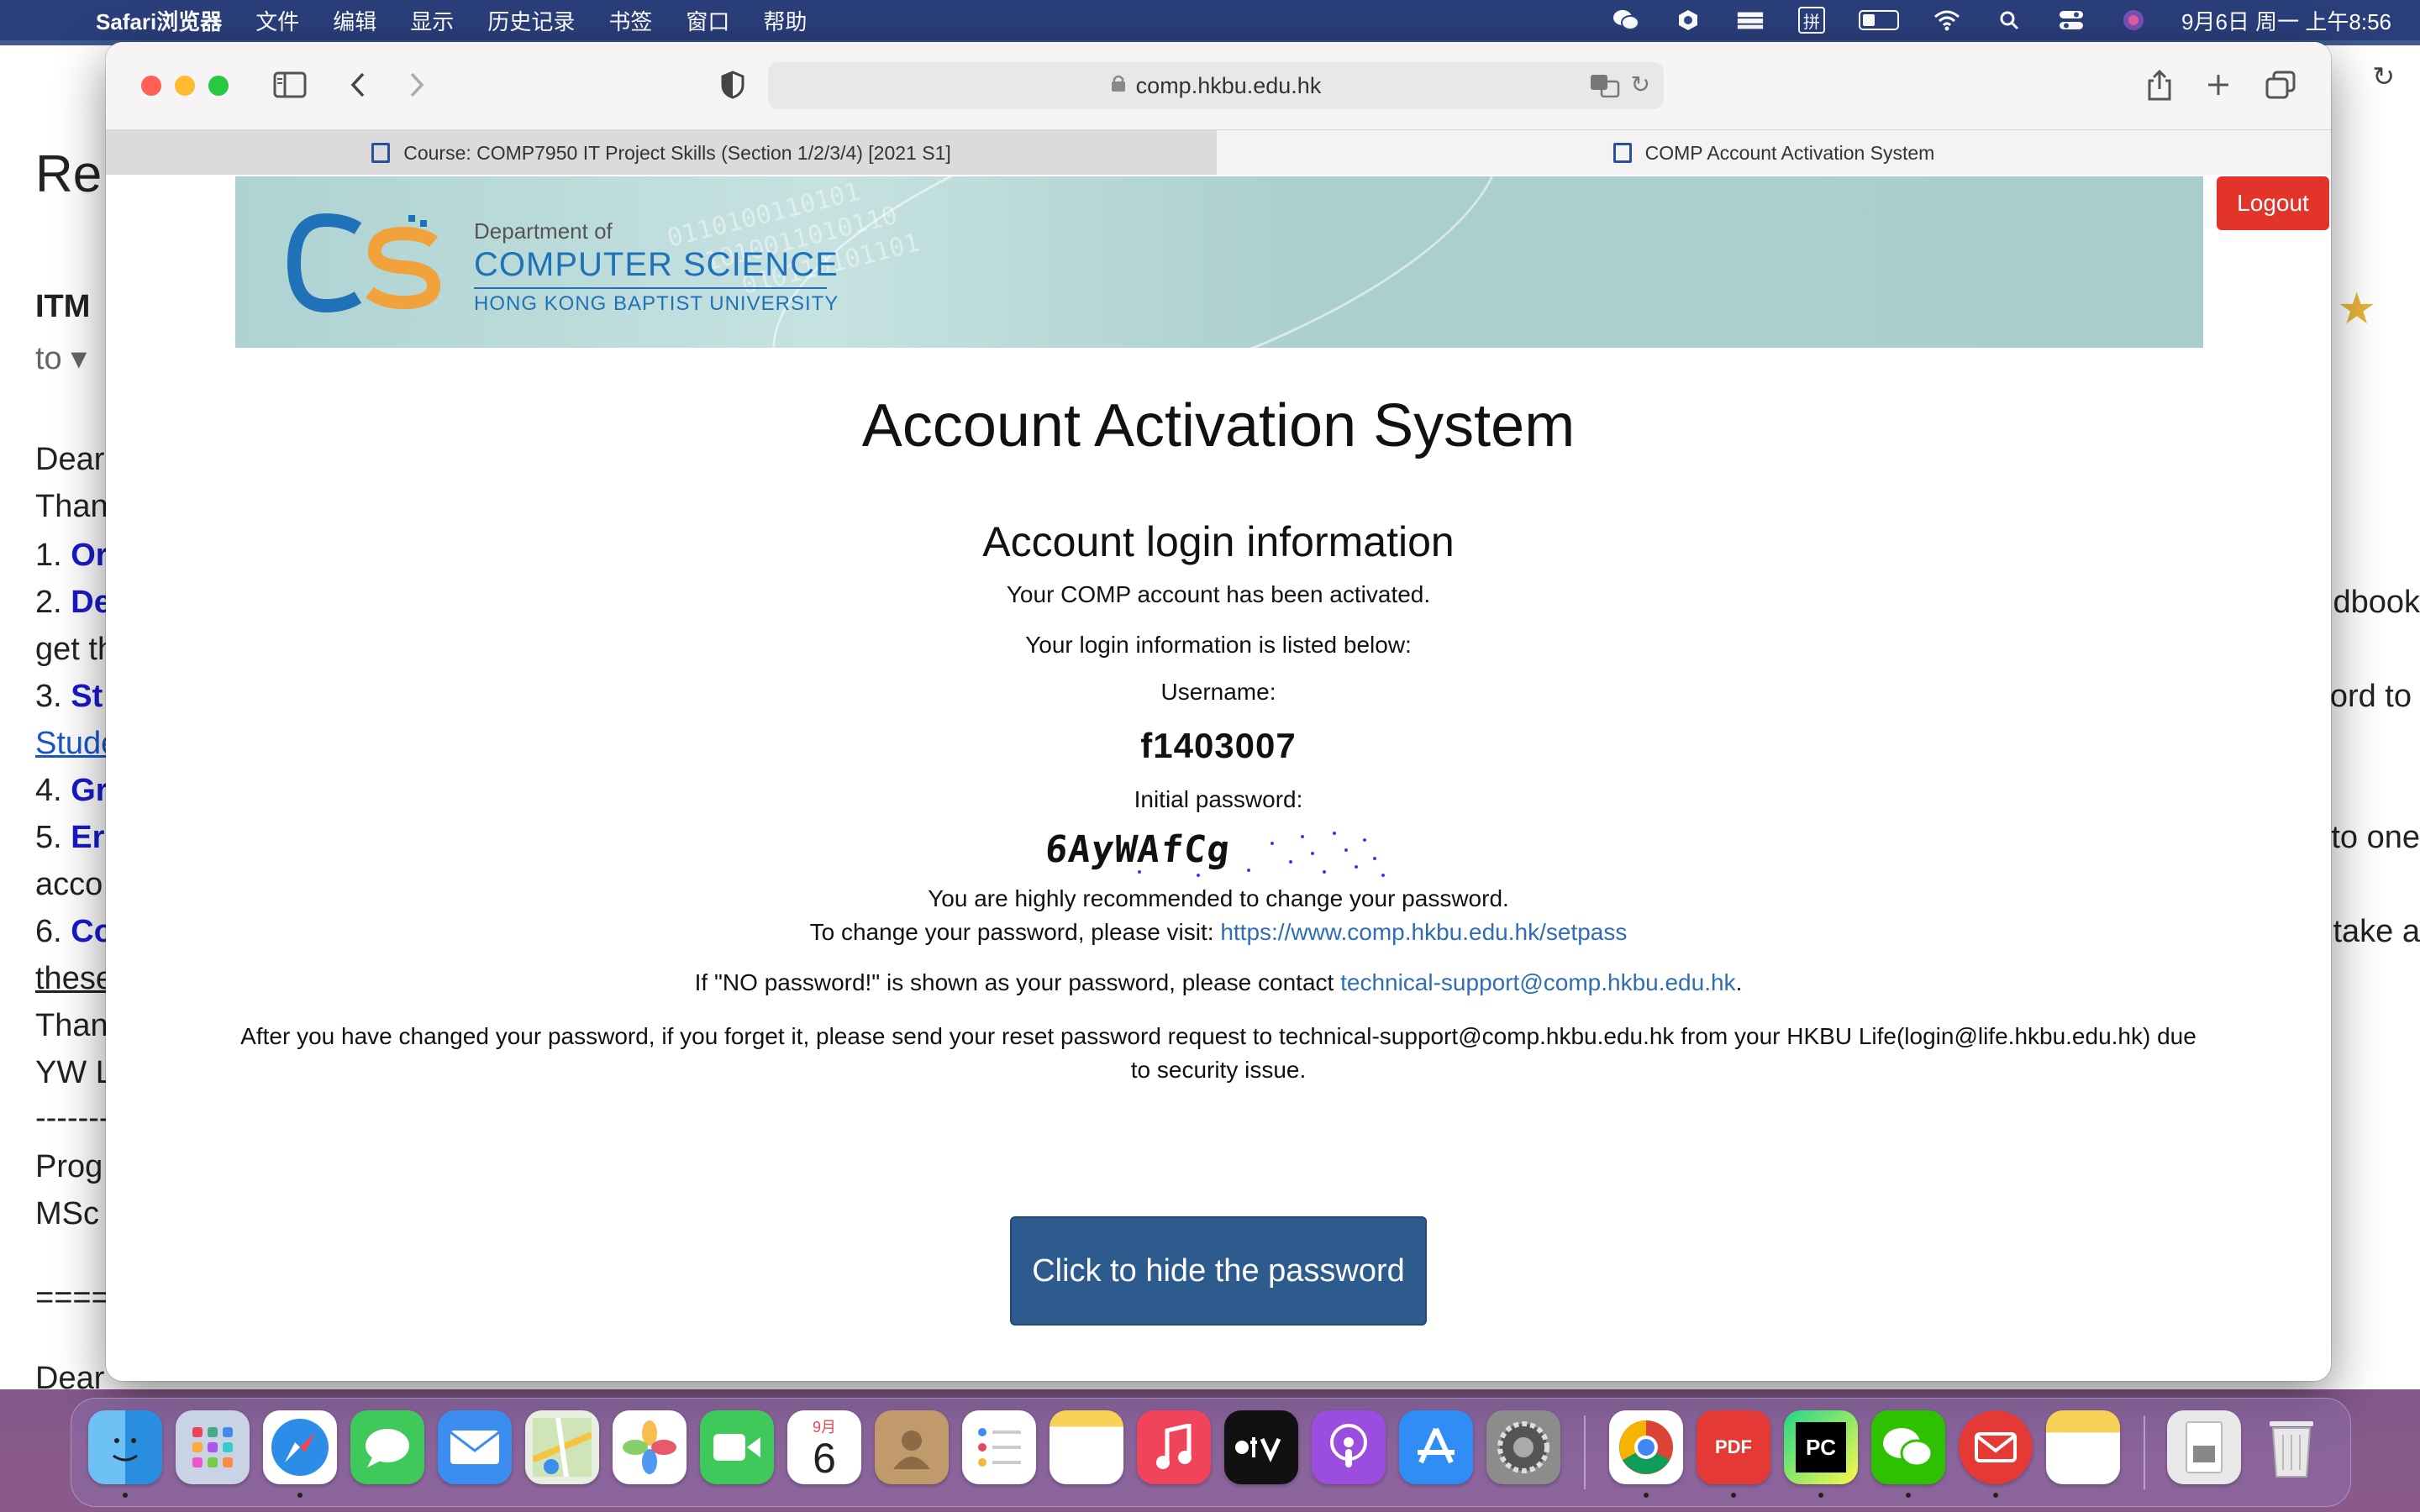  What do you see at coordinates (1750, 20) in the screenshot?
I see `stack-tray-icon` at bounding box center [1750, 20].